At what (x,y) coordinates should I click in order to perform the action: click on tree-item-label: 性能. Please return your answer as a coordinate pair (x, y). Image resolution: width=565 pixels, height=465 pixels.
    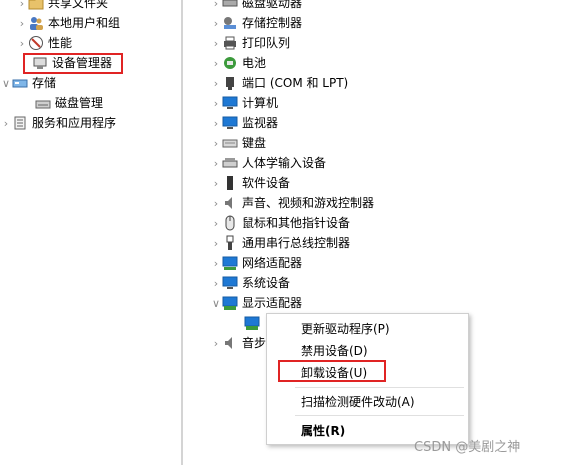
    Looking at the image, I should click on (60, 43).